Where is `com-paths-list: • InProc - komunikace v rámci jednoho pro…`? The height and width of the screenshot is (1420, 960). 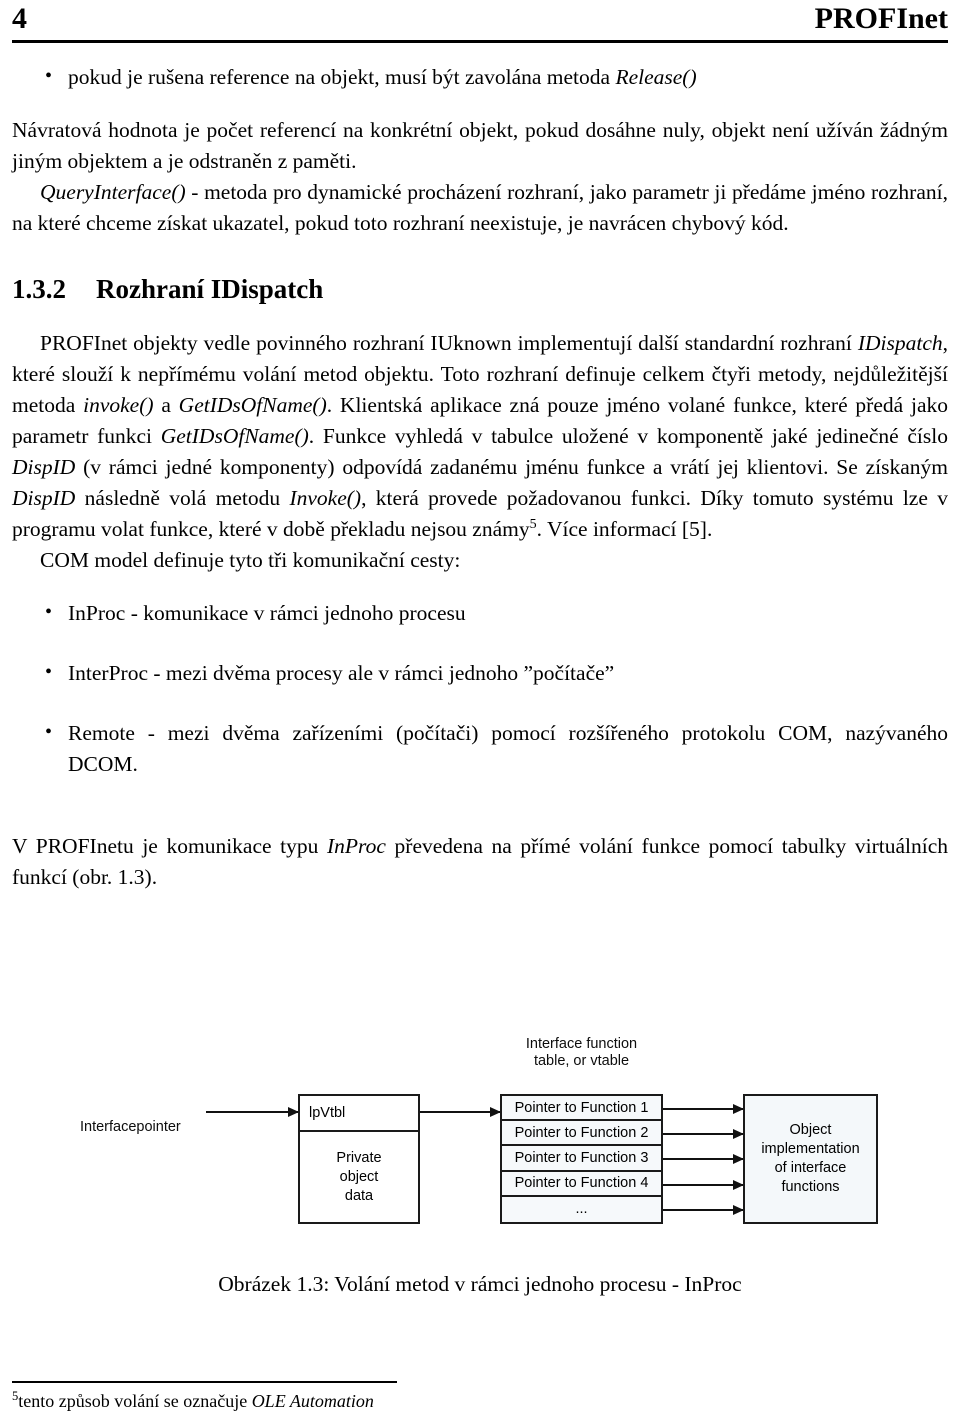 com-paths-list: • InProc - komunikace v rámci jednoho pro… is located at coordinates (480, 689).